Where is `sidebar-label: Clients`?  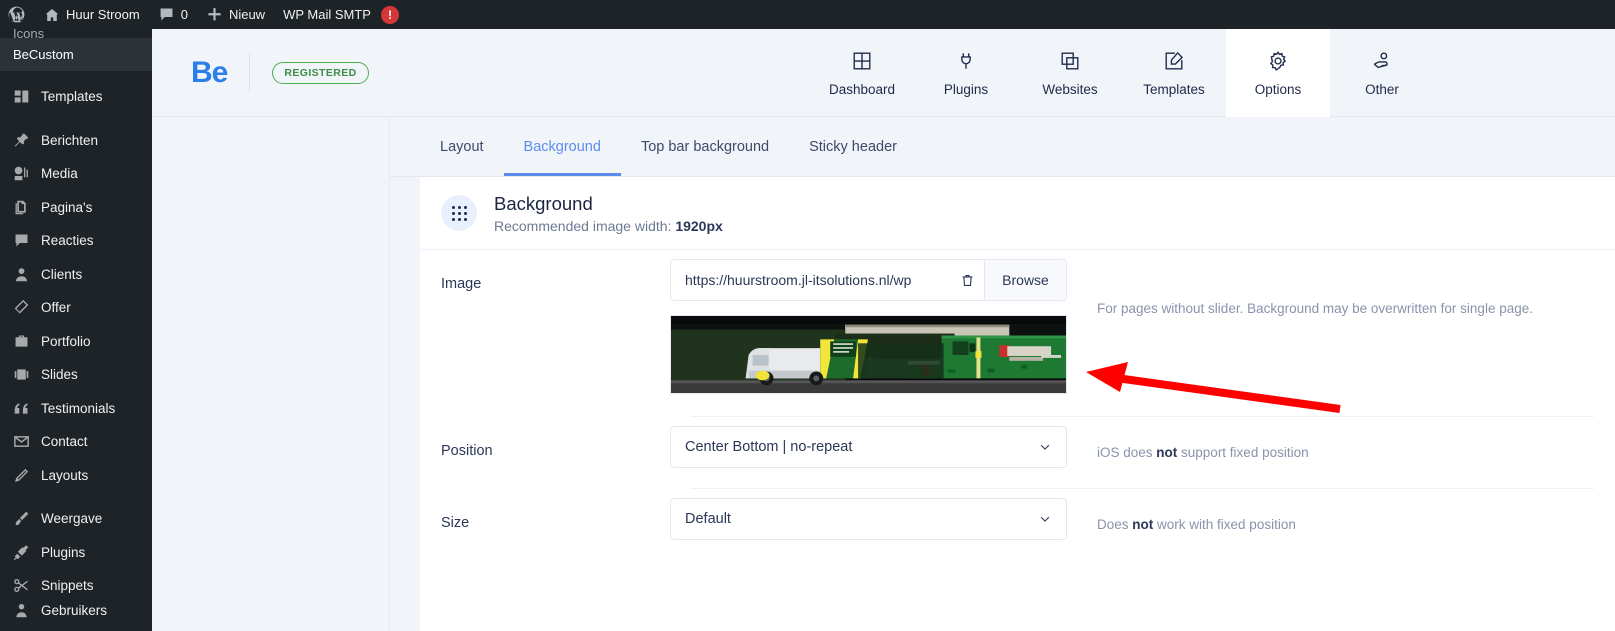 sidebar-label: Clients is located at coordinates (62, 274).